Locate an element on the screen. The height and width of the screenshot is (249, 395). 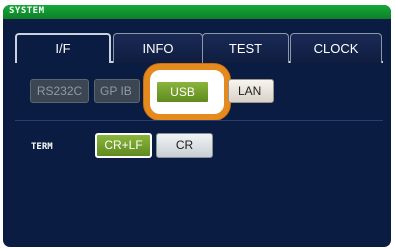
usb-button: USB is located at coordinates (182, 92).